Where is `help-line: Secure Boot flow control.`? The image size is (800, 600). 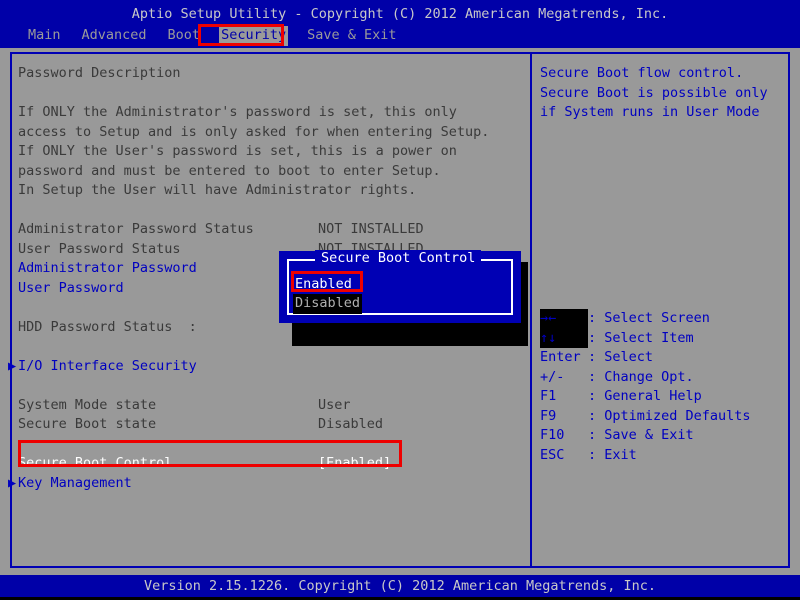
help-line: Secure Boot flow control. is located at coordinates (642, 73).